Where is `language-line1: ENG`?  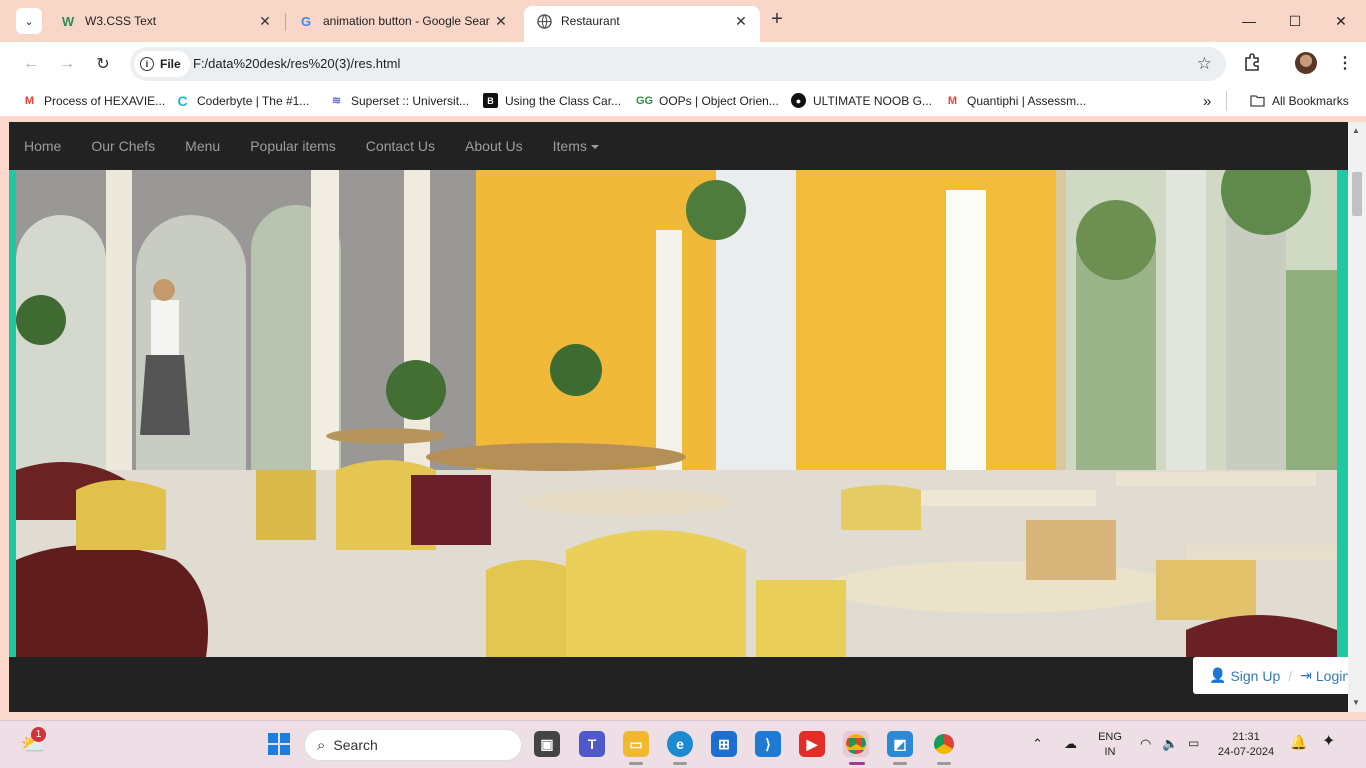
language-line1: ENG is located at coordinates (1110, 737).